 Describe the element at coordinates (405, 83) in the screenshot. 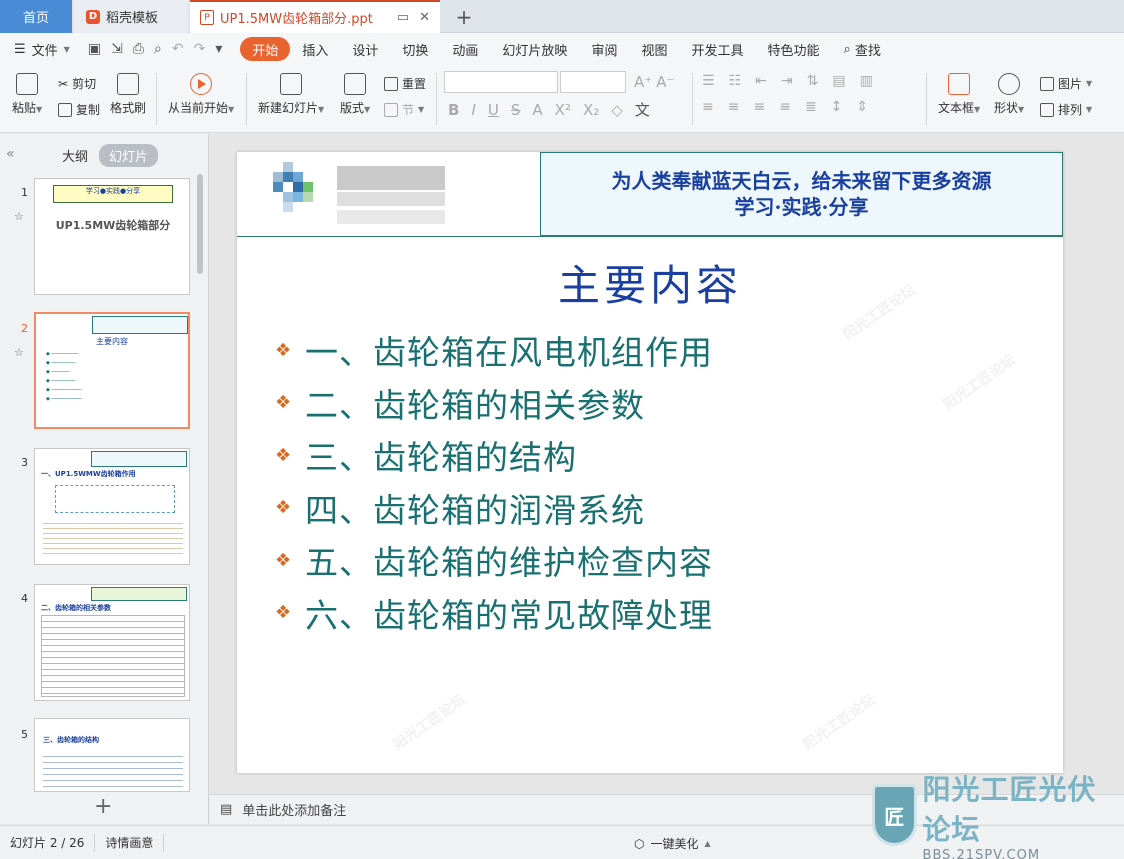

I see `reset-button: 重置` at that location.